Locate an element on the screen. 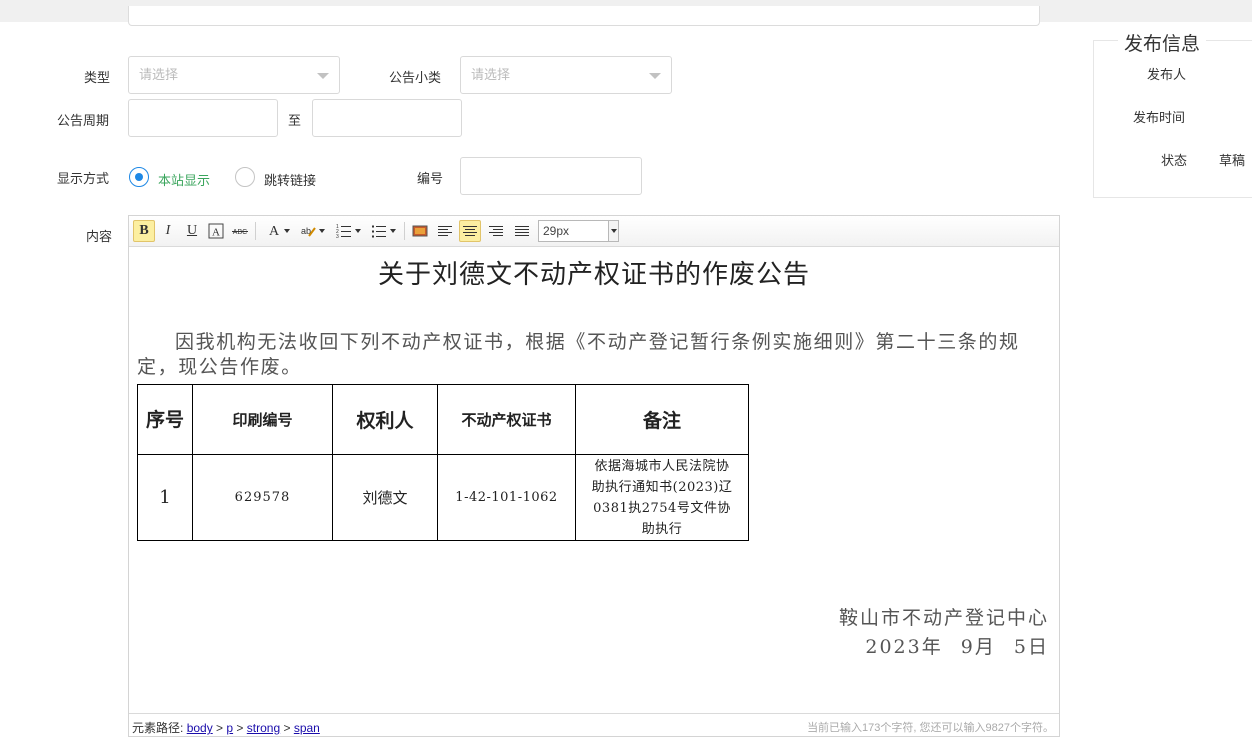 This screenshot has width=1252, height=752. signature-date: 2023年 9月 5日 is located at coordinates (957, 647).